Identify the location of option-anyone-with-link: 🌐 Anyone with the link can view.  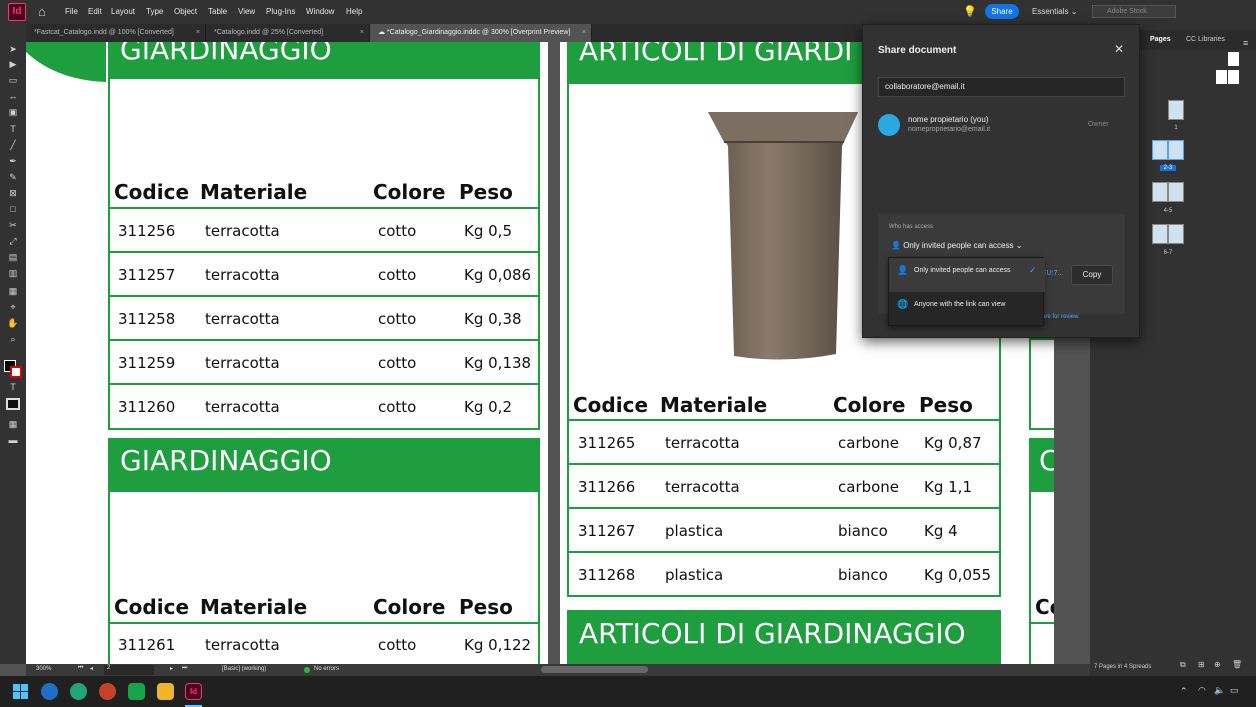
(967, 309).